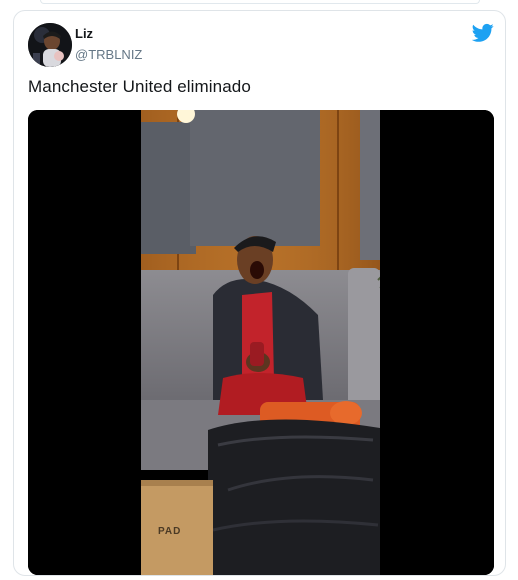 The width and height of the screenshot is (518, 580). Describe the element at coordinates (259, 5) in the screenshot. I see `previous-card-edge` at that location.